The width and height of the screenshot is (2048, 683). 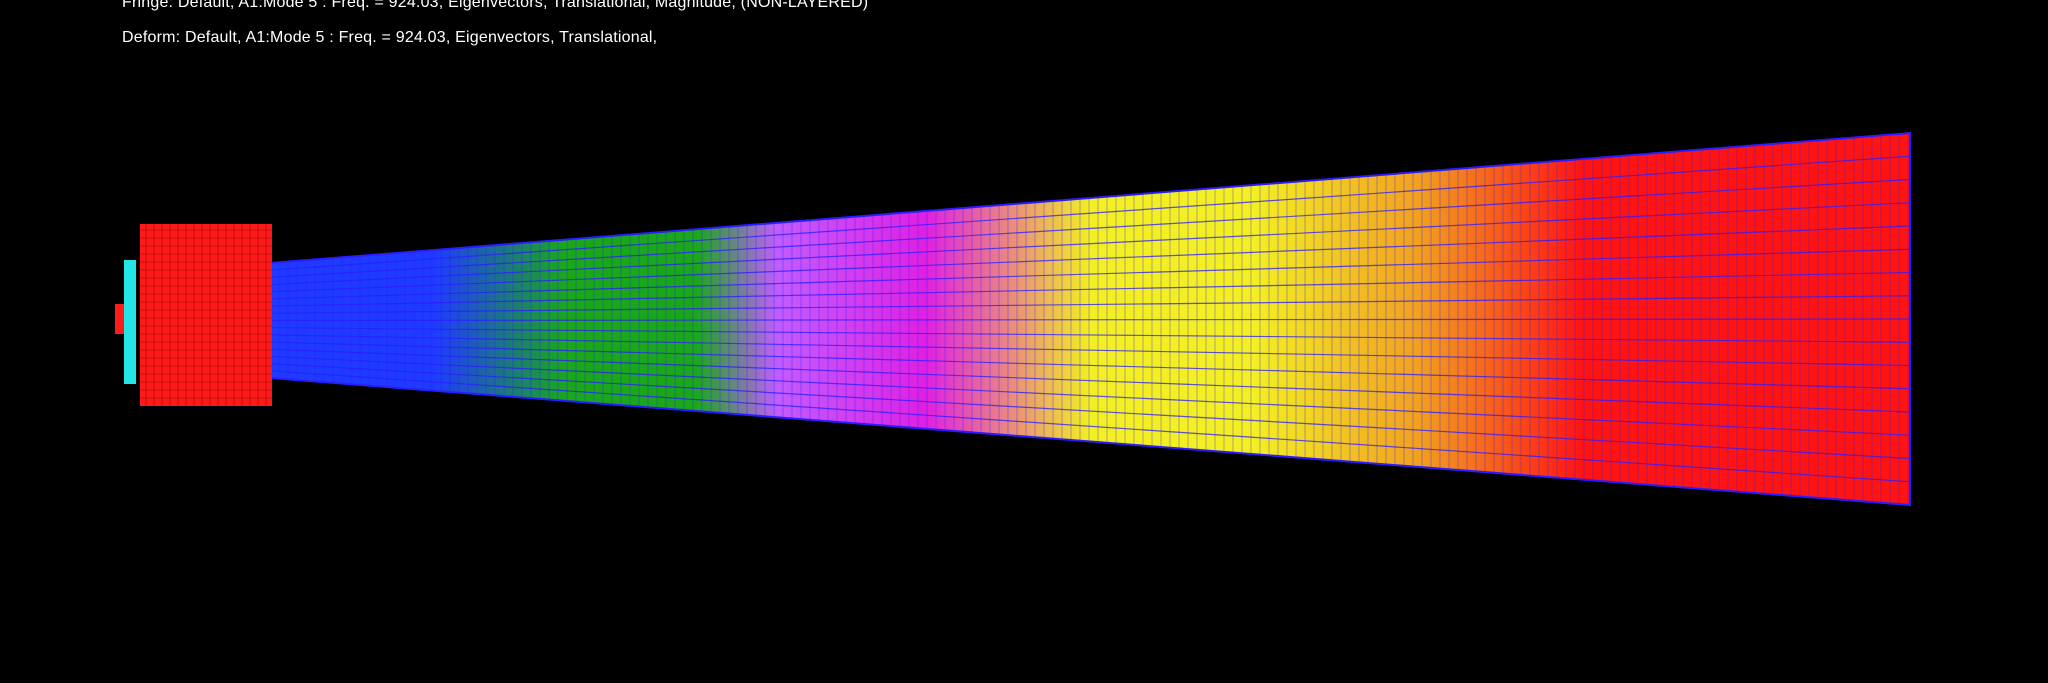 What do you see at coordinates (119, 319) in the screenshot?
I see `clamp-nub` at bounding box center [119, 319].